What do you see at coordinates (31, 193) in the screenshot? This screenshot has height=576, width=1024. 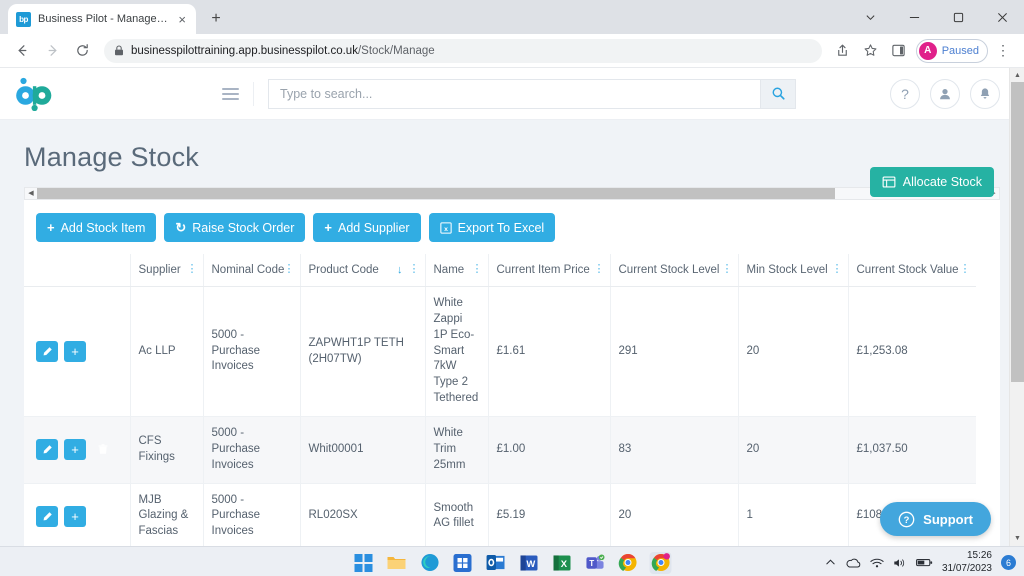 I see `hscroll-left-arrow: ◀` at bounding box center [31, 193].